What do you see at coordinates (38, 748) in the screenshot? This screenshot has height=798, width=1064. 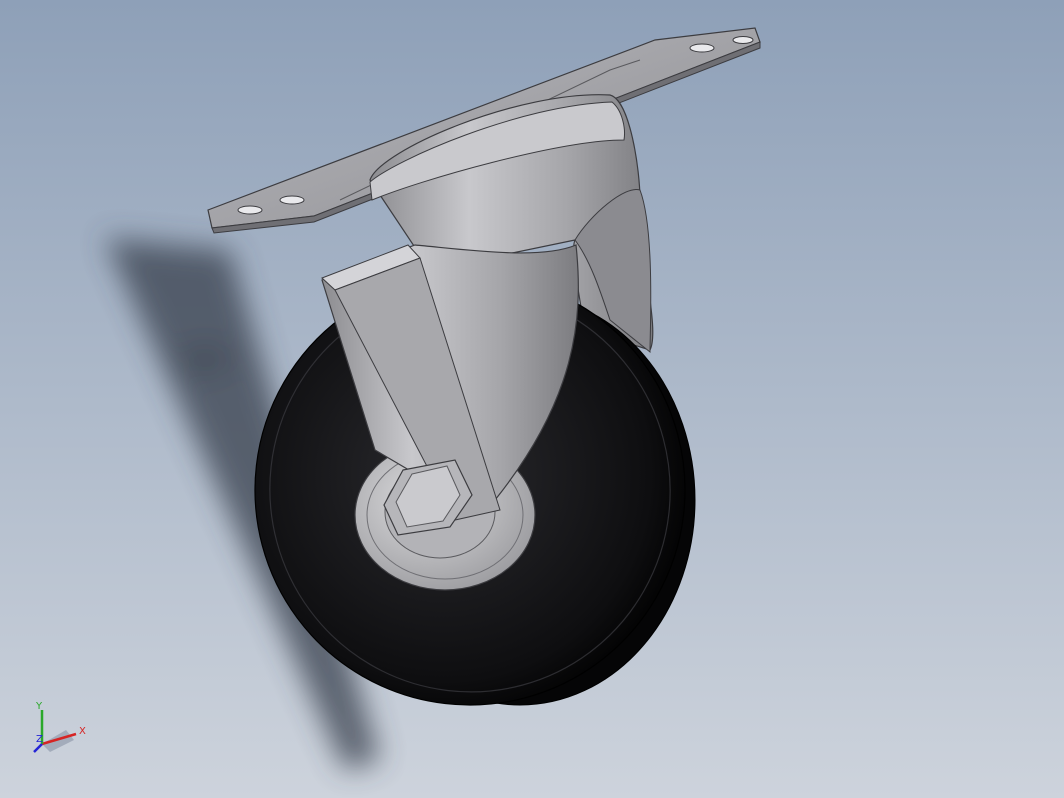 I see `triad-z-axis` at bounding box center [38, 748].